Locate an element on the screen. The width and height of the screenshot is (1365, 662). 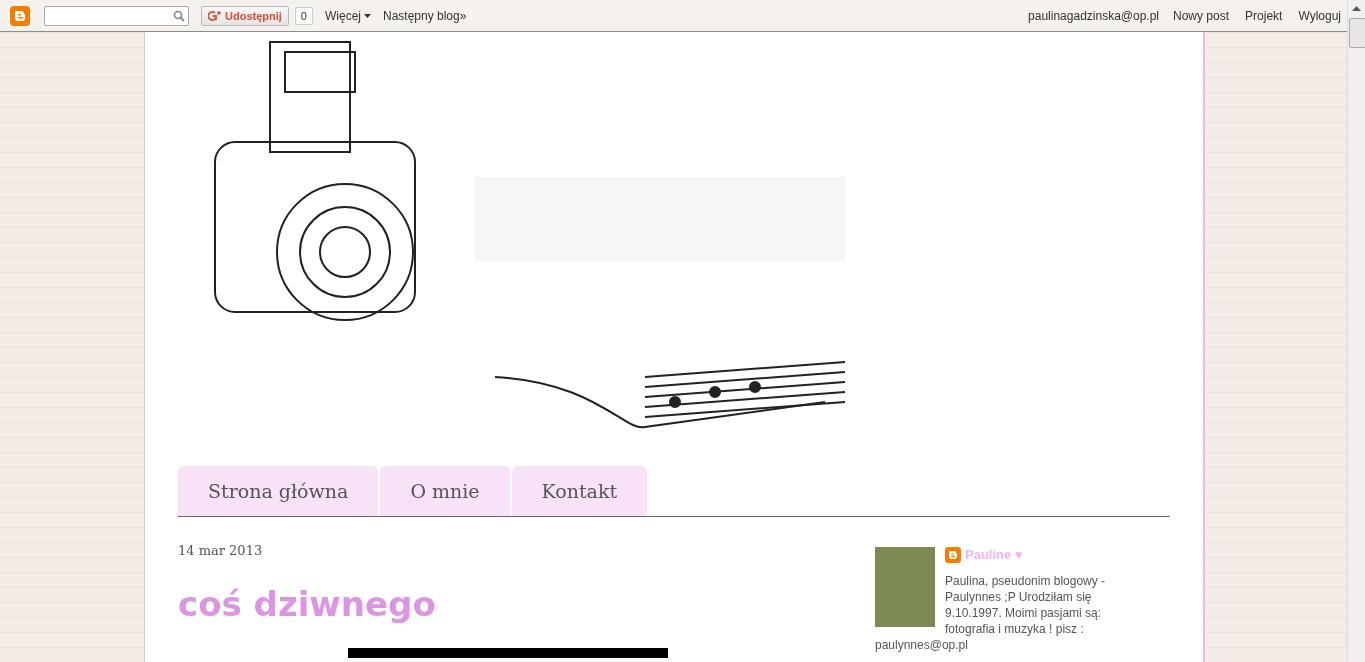
navbar-link: Wyloguj is located at coordinates (1319, 15).